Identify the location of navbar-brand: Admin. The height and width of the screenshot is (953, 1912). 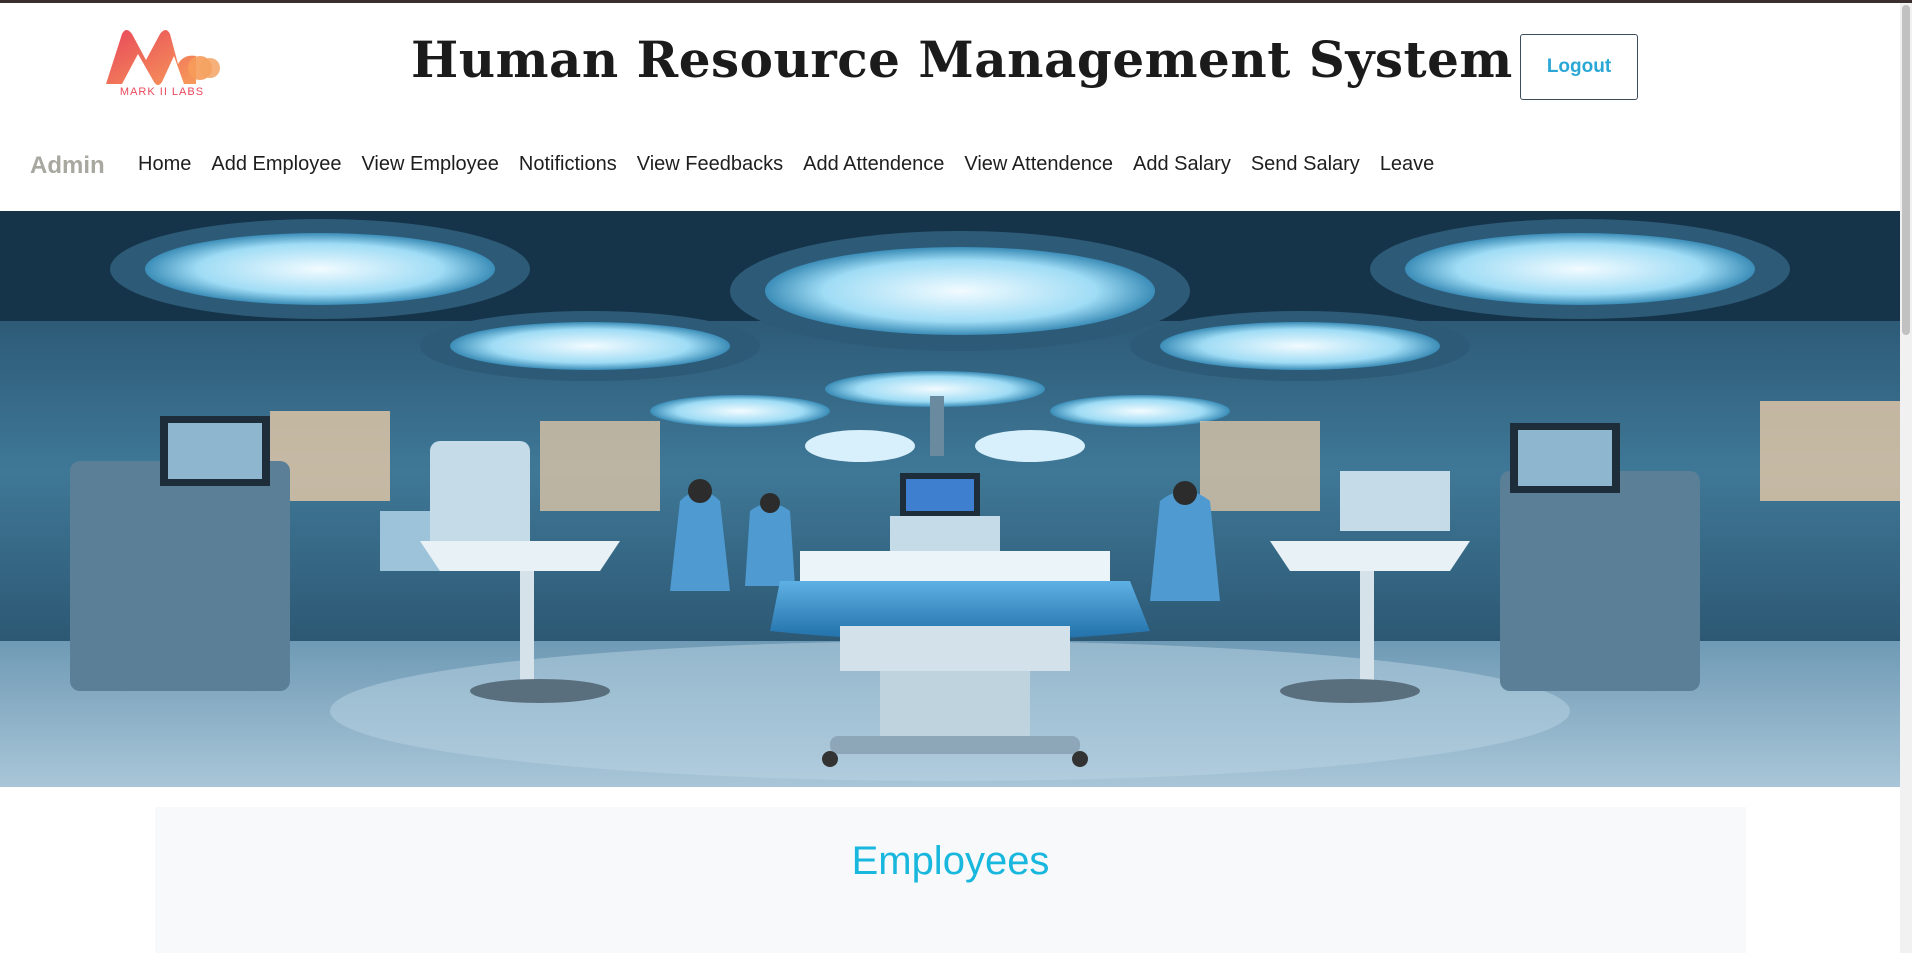
(67, 166).